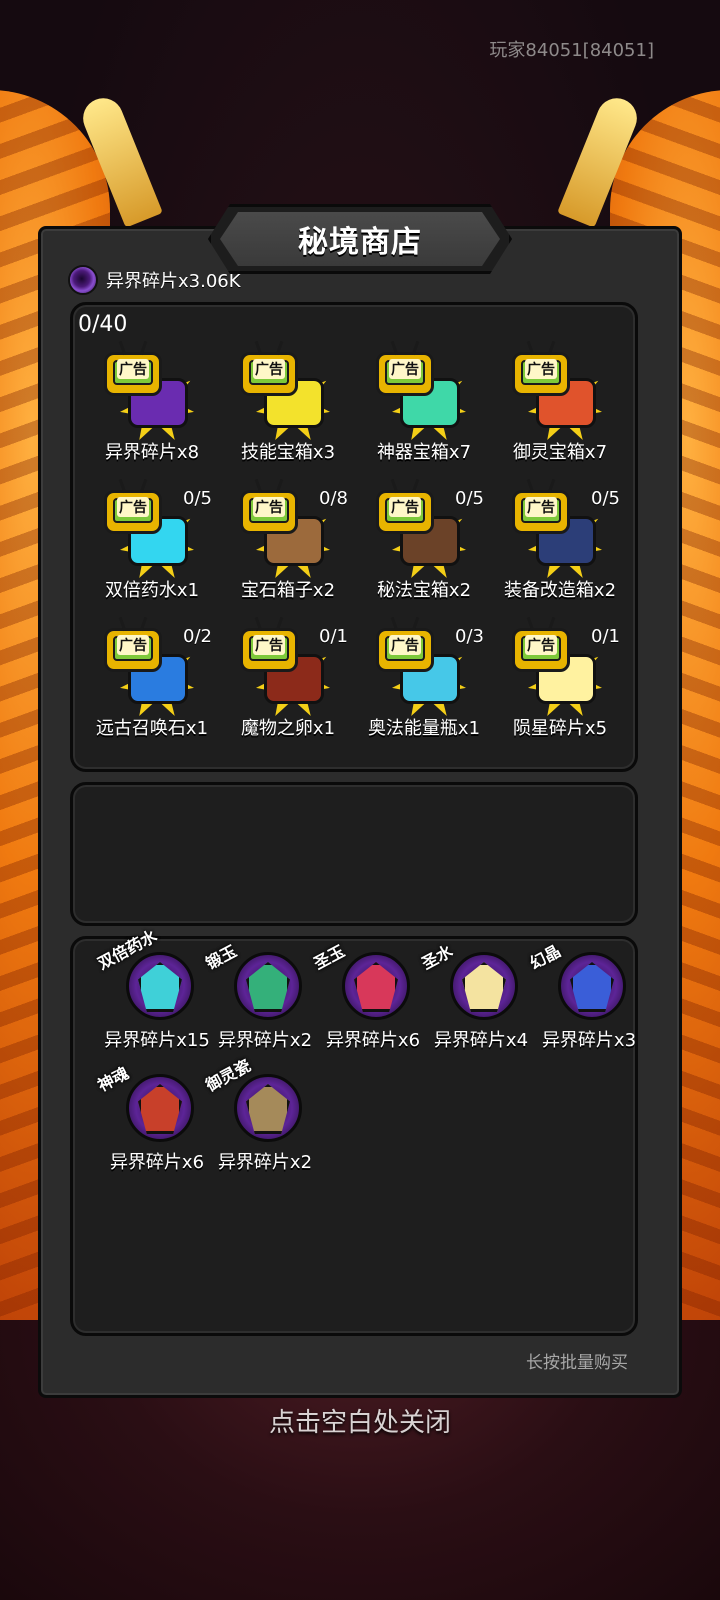 The width and height of the screenshot is (720, 1600). I want to click on ad-shop-item: 广告 0/8 宝石箱子x2, so click(288, 541).